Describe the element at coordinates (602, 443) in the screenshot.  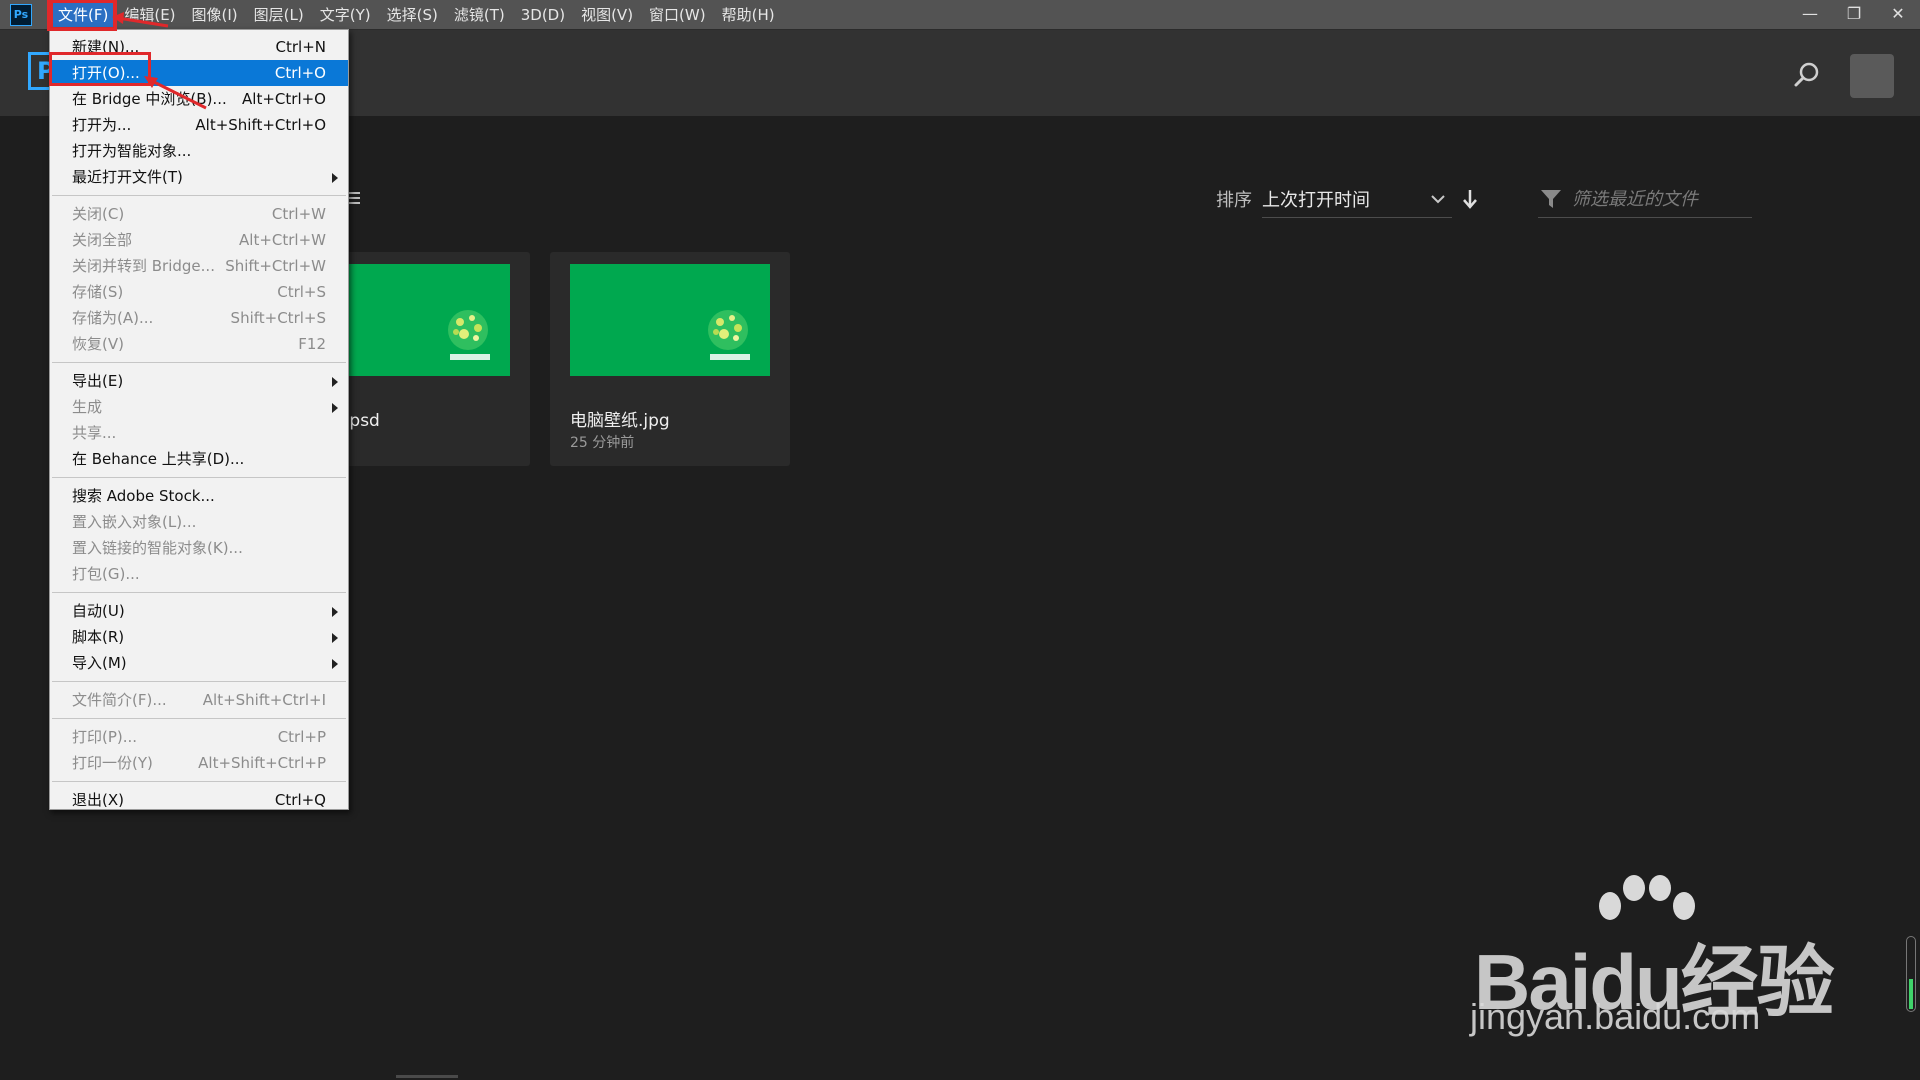
I see `file-time: 25 分钟前` at that location.